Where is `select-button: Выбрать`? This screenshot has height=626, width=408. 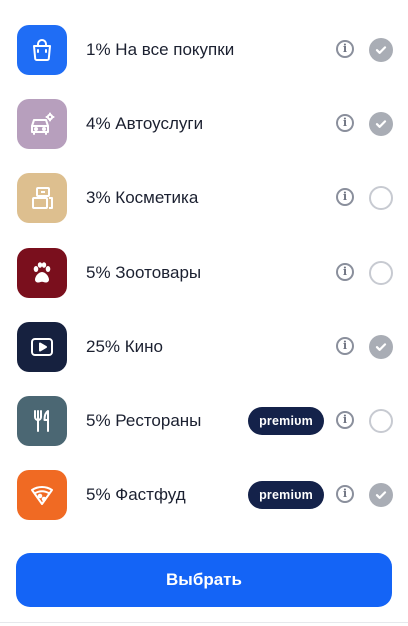 select-button: Выбрать is located at coordinates (204, 580).